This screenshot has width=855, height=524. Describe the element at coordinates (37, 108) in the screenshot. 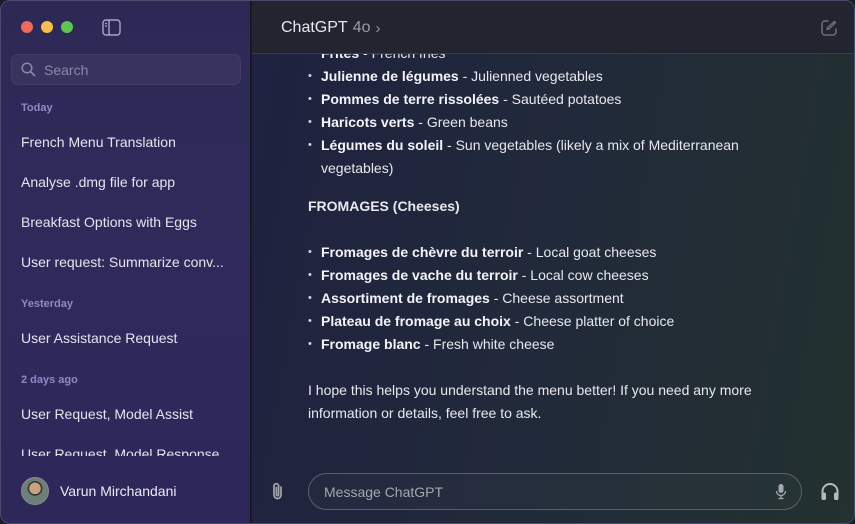

I see `section-label-today: Today` at that location.